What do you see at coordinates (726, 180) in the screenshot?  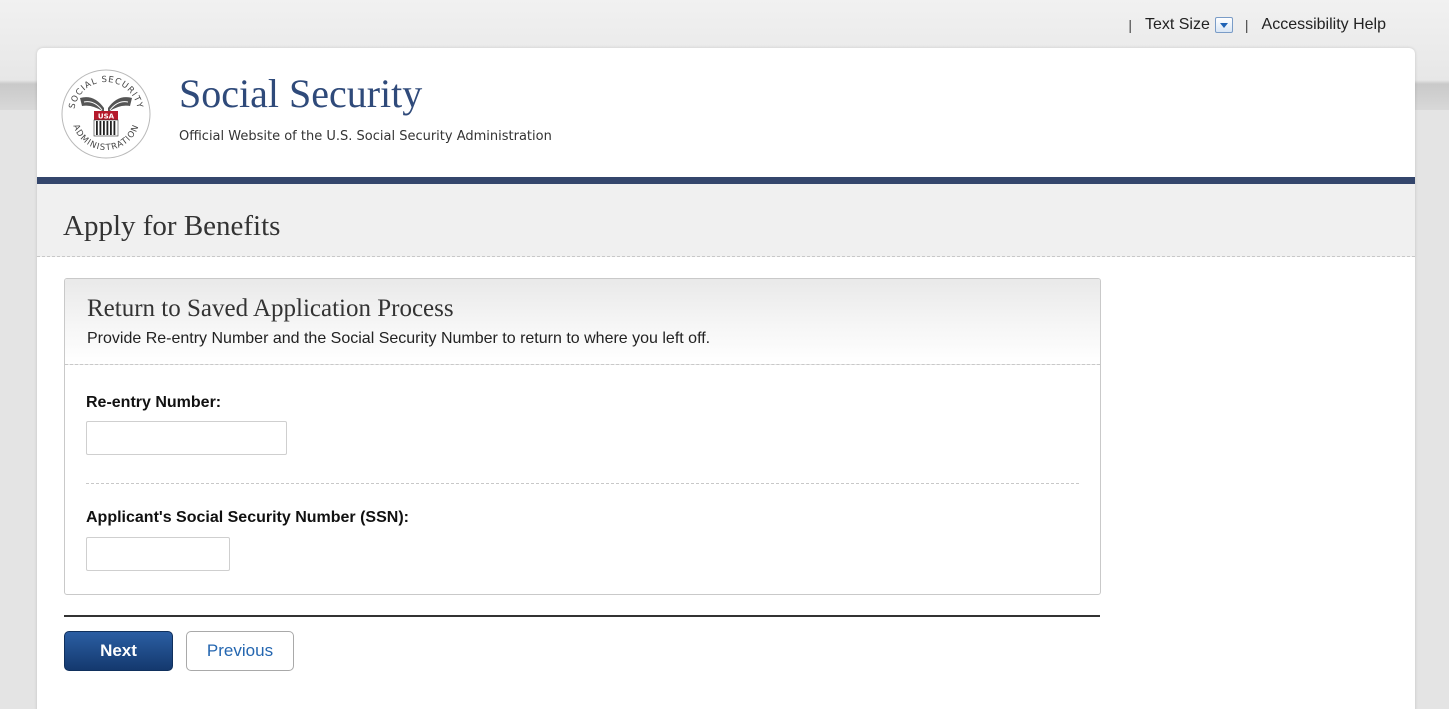 I see `header-divider` at bounding box center [726, 180].